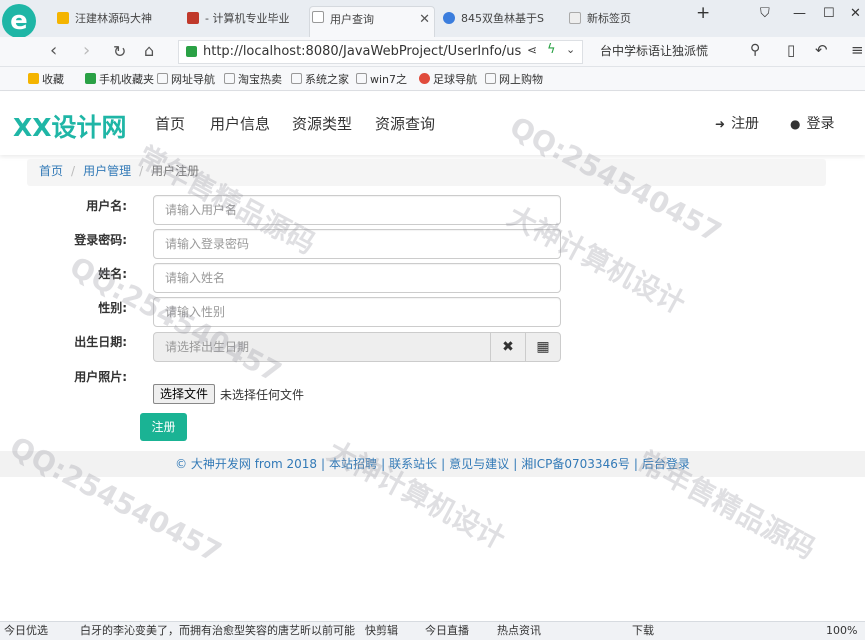 This screenshot has width=865, height=640. Describe the element at coordinates (829, 13) in the screenshot. I see `maximize-icon: ☐` at that location.